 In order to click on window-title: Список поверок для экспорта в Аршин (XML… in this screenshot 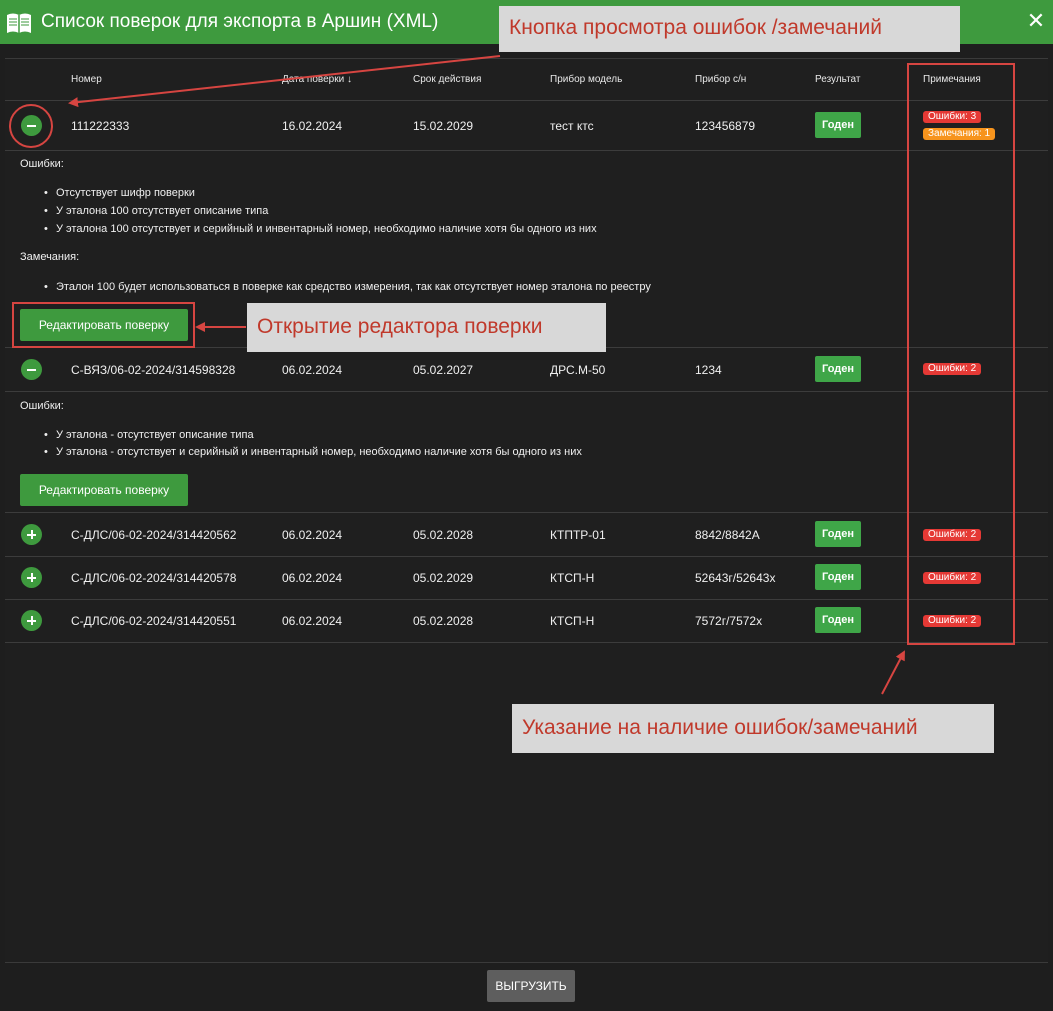, I will do `click(240, 21)`.